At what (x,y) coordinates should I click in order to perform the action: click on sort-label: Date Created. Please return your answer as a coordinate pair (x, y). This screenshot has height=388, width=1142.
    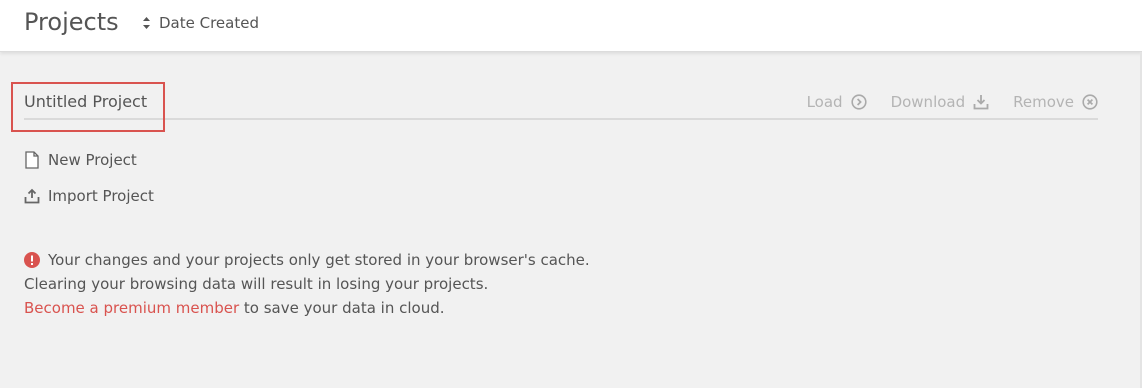
    Looking at the image, I should click on (209, 23).